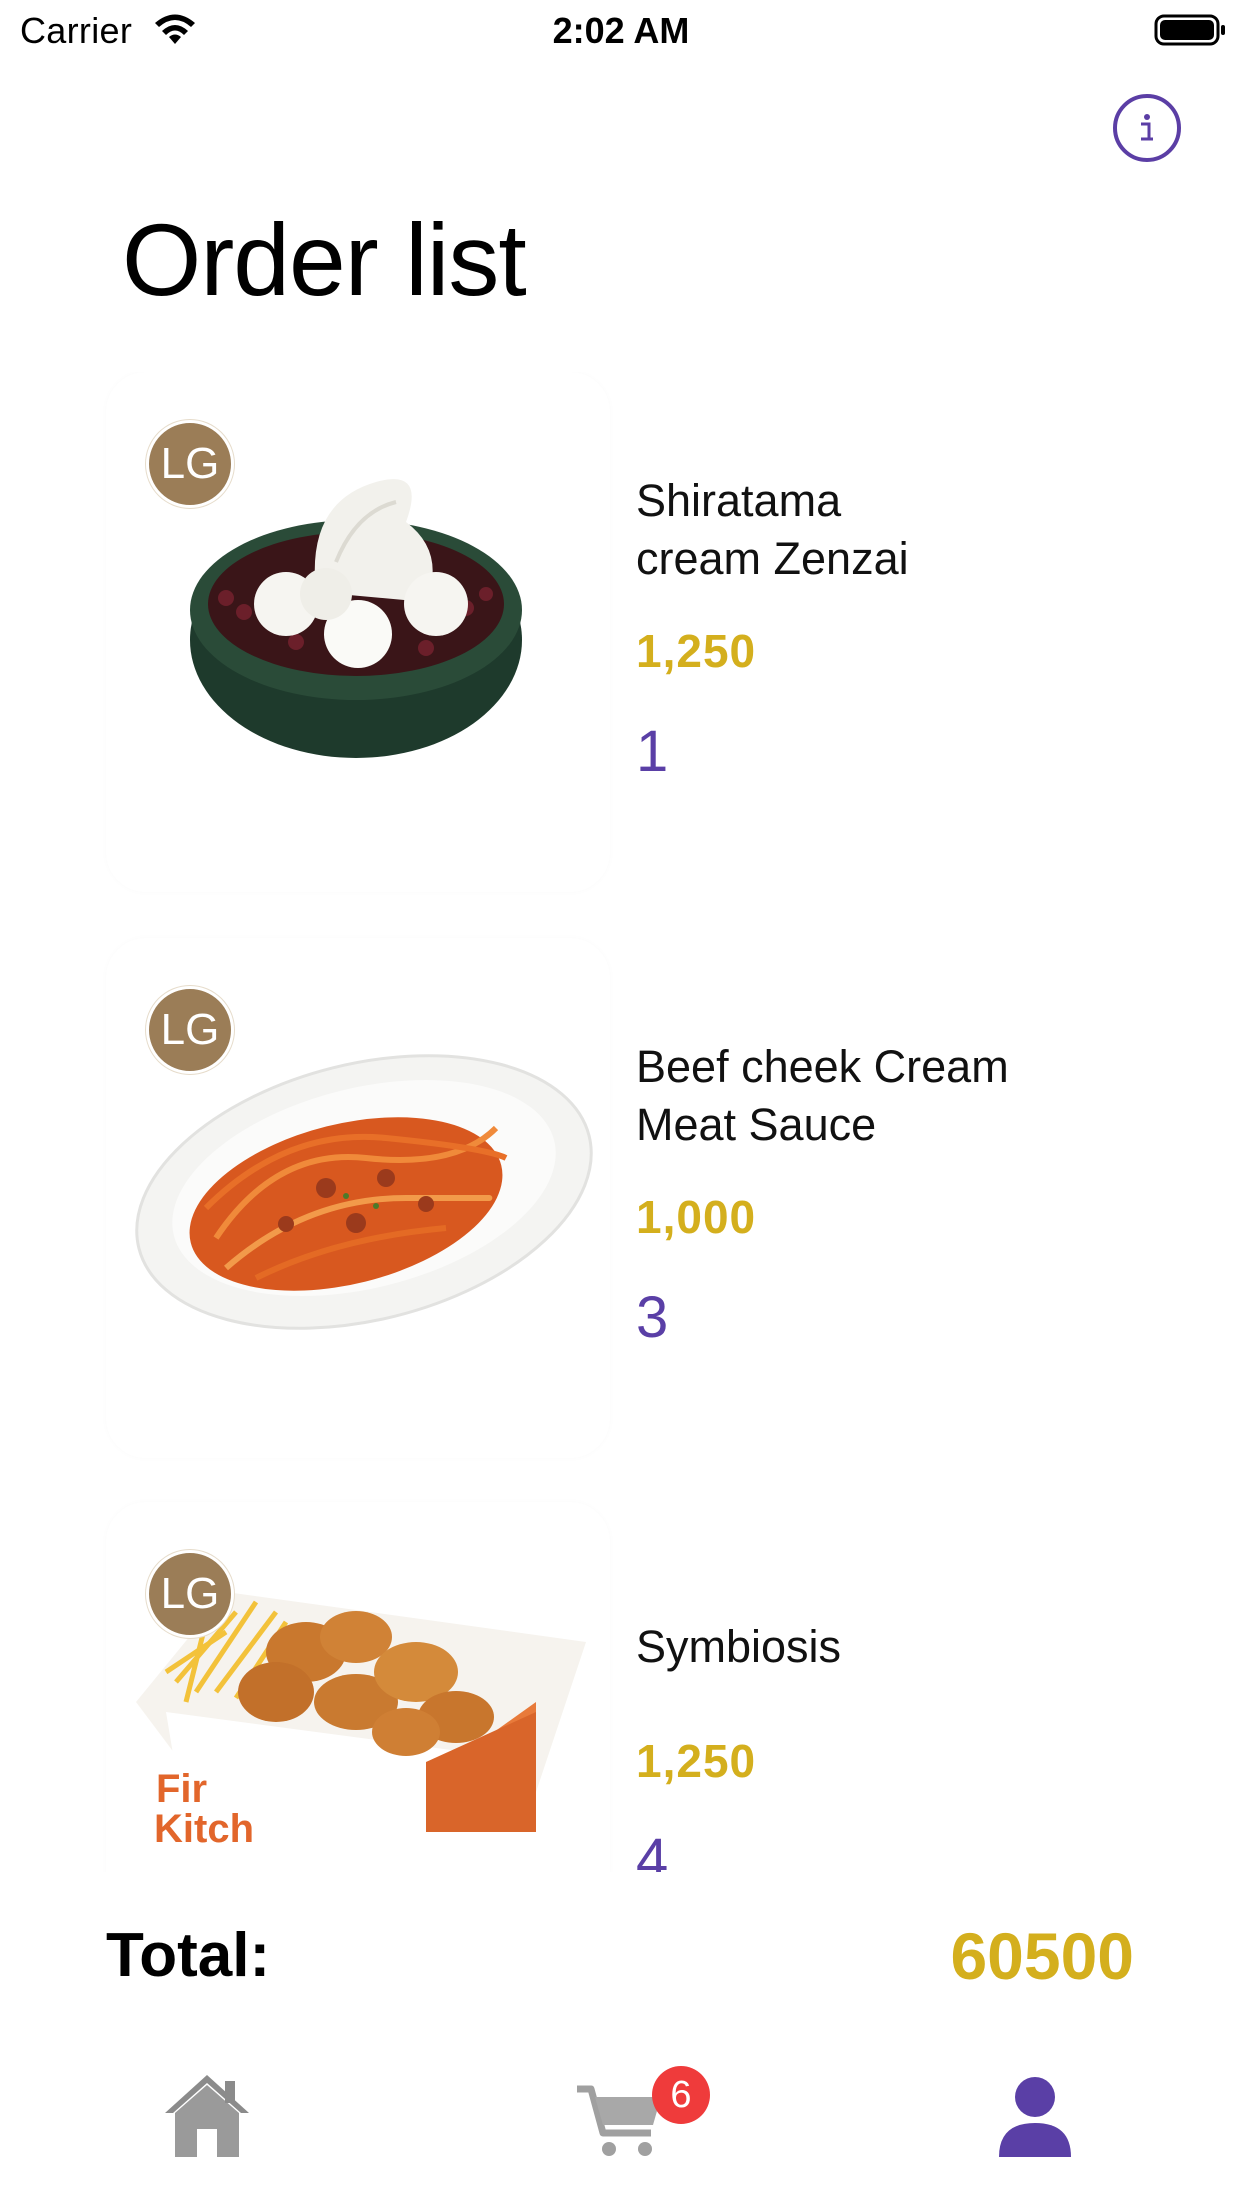  Describe the element at coordinates (866, 1096) in the screenshot. I see `item-name: Beef cheek Cream Meat Sauce` at that location.